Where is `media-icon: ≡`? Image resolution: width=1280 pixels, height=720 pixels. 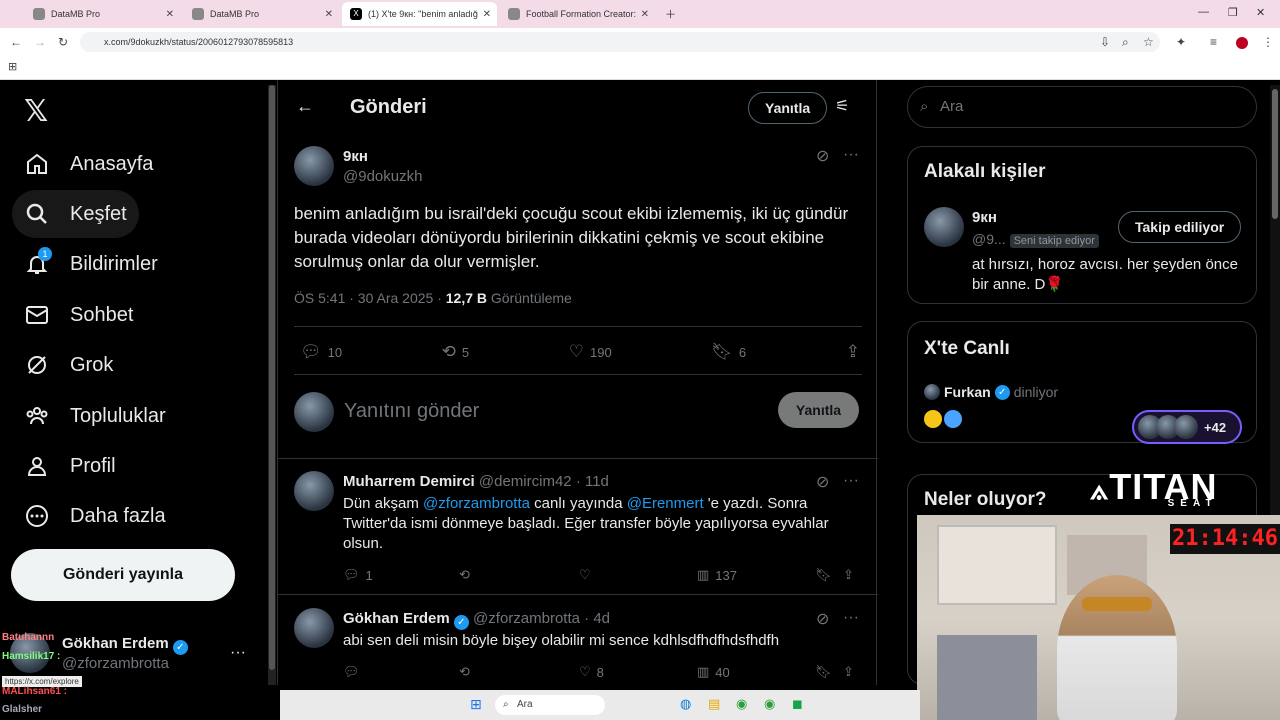 media-icon: ≡ is located at coordinates (1213, 42).